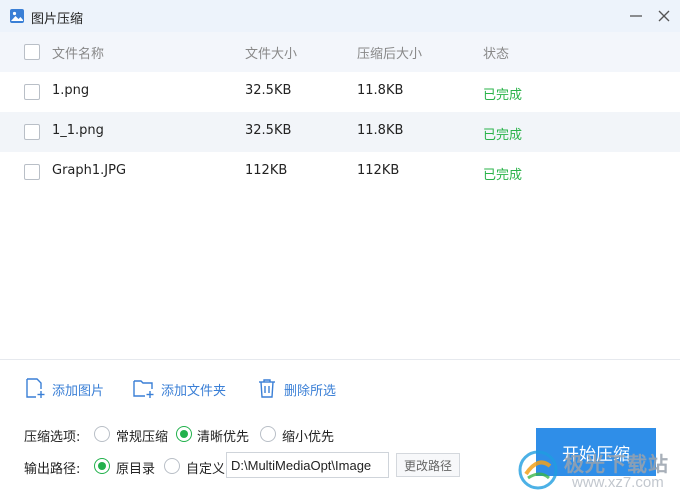  What do you see at coordinates (194, 391) in the screenshot?
I see `add-folder-label: 添加文件夹` at bounding box center [194, 391].